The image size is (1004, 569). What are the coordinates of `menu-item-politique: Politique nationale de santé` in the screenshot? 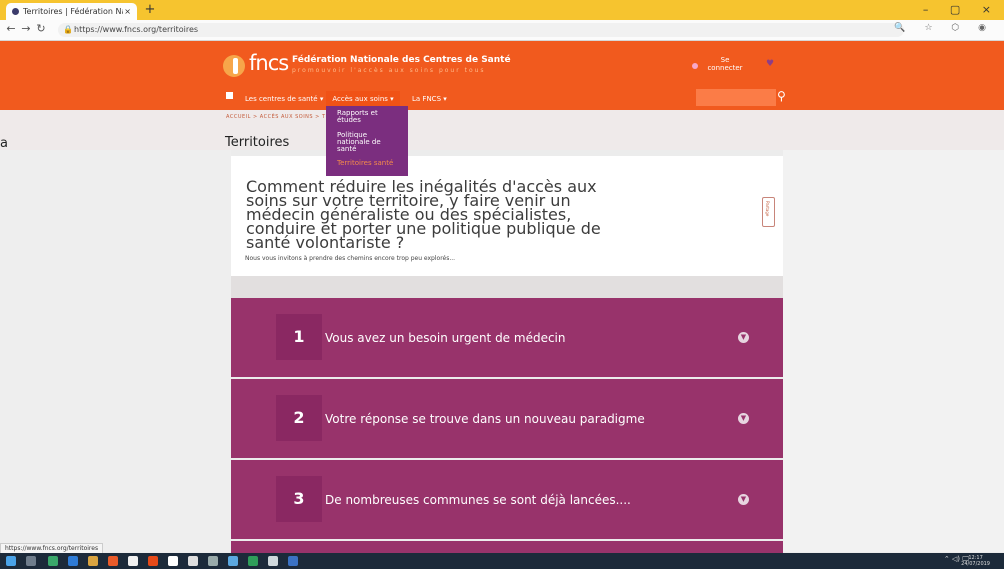 It's located at (367, 142).